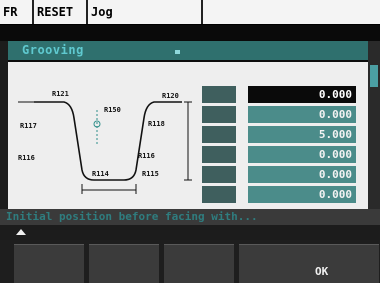  What do you see at coordinates (53, 50) in the screenshot?
I see `dialog-title: Grooving` at bounding box center [53, 50].